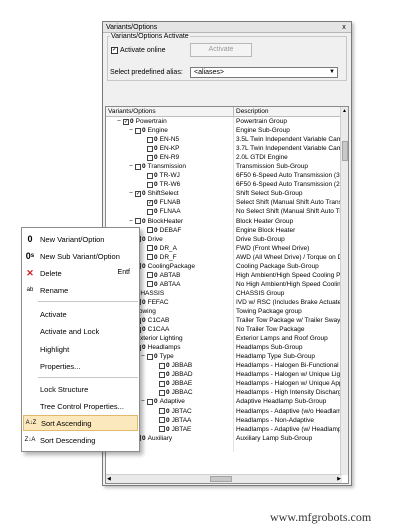 Image resolution: width=402 pixels, height=530 pixels. Describe the element at coordinates (288, 321) in the screenshot. I see `tree-row-description: Trailer Tow Package w/ Trailer Sway` at that location.